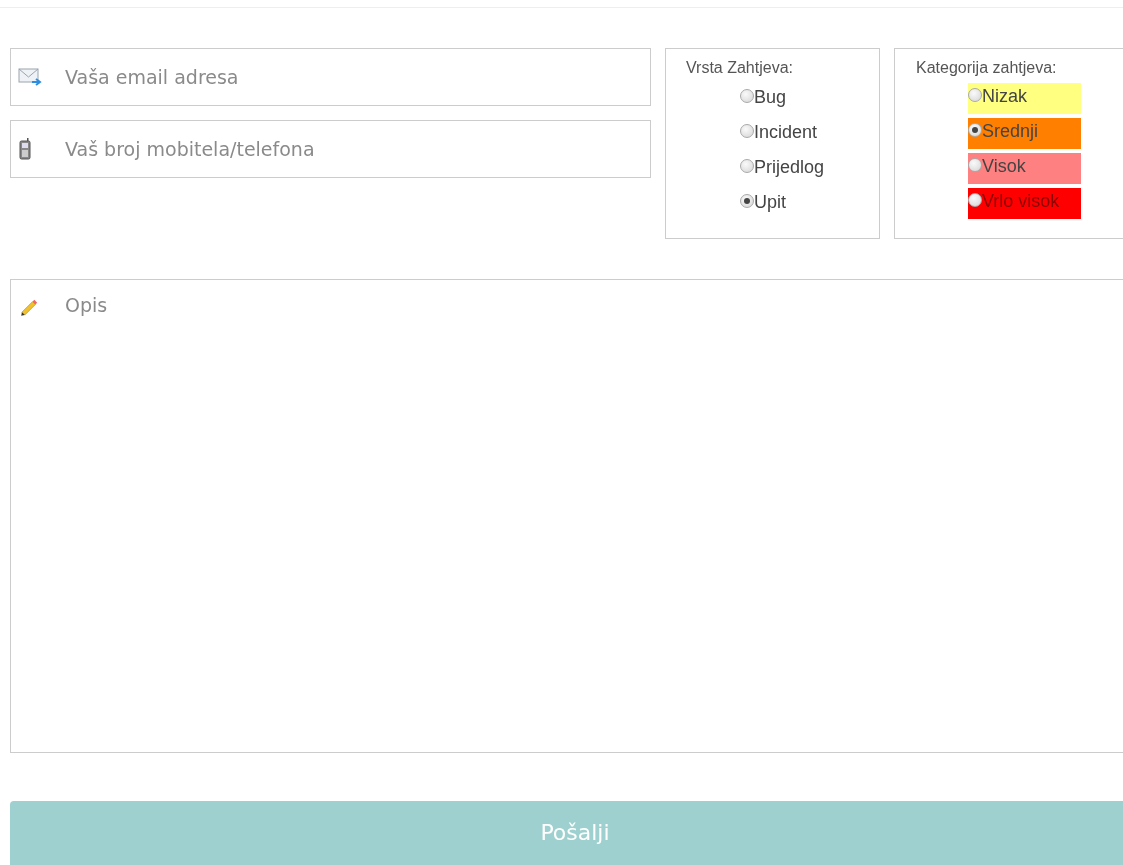  Describe the element at coordinates (1021, 201) in the screenshot. I see `option-label: Vrlo visok` at that location.